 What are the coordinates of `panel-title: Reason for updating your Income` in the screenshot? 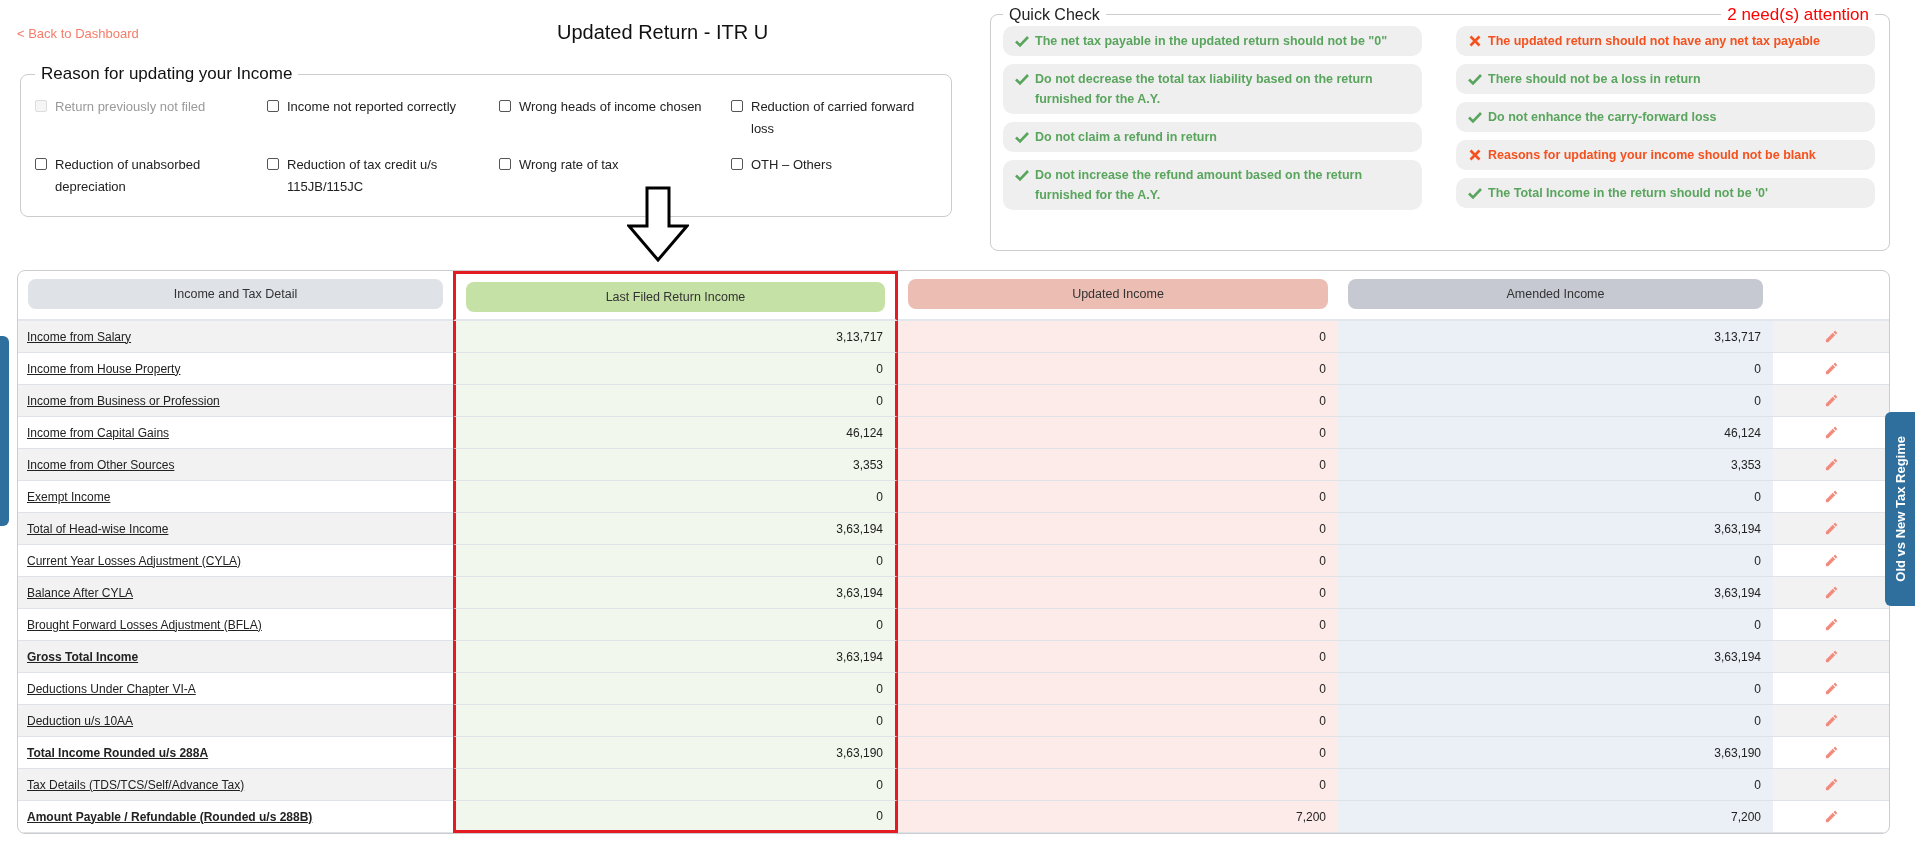 It's located at (167, 74).